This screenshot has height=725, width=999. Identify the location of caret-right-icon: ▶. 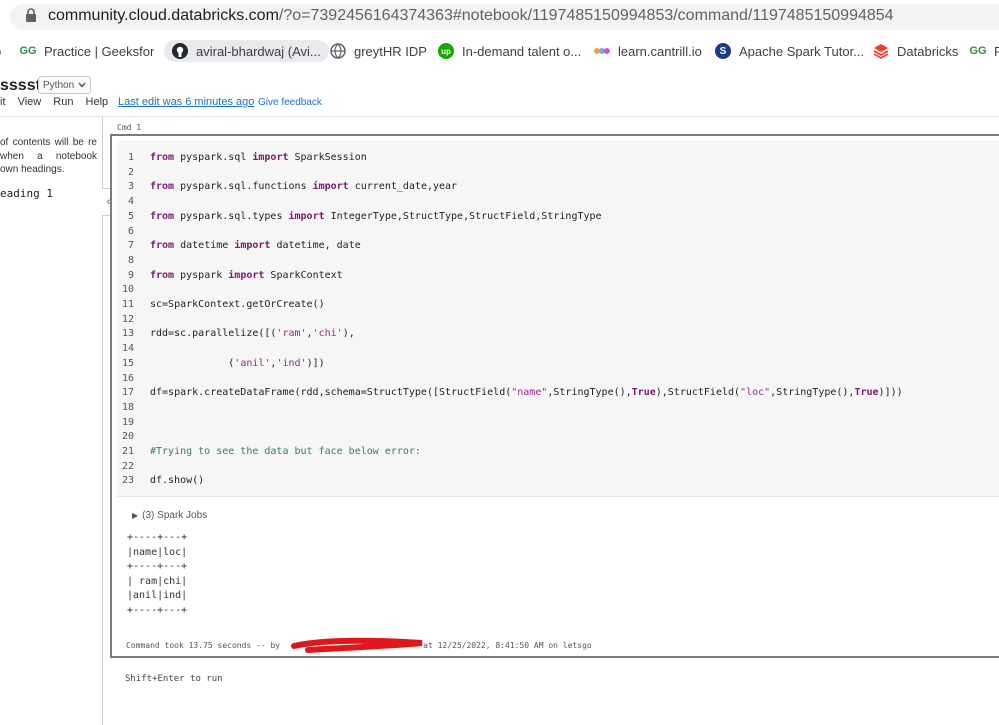
(135, 515).